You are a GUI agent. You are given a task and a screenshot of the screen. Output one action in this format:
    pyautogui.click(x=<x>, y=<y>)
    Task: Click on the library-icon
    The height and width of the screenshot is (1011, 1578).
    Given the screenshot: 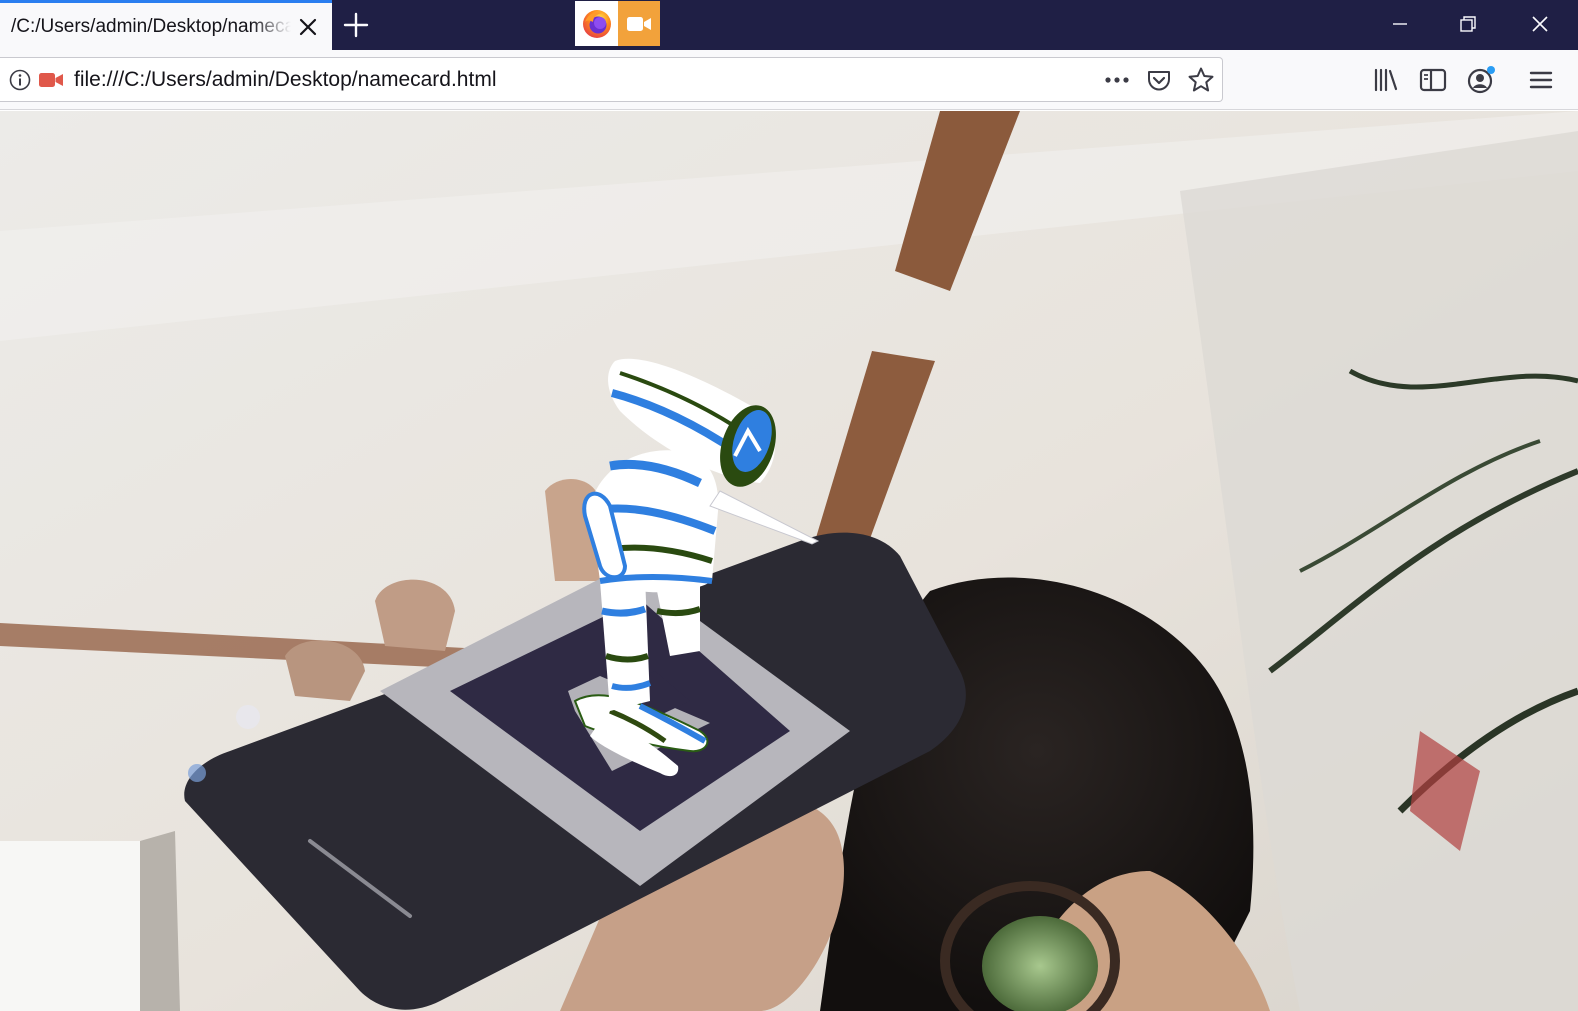 What is the action you would take?
    pyautogui.click(x=1386, y=80)
    